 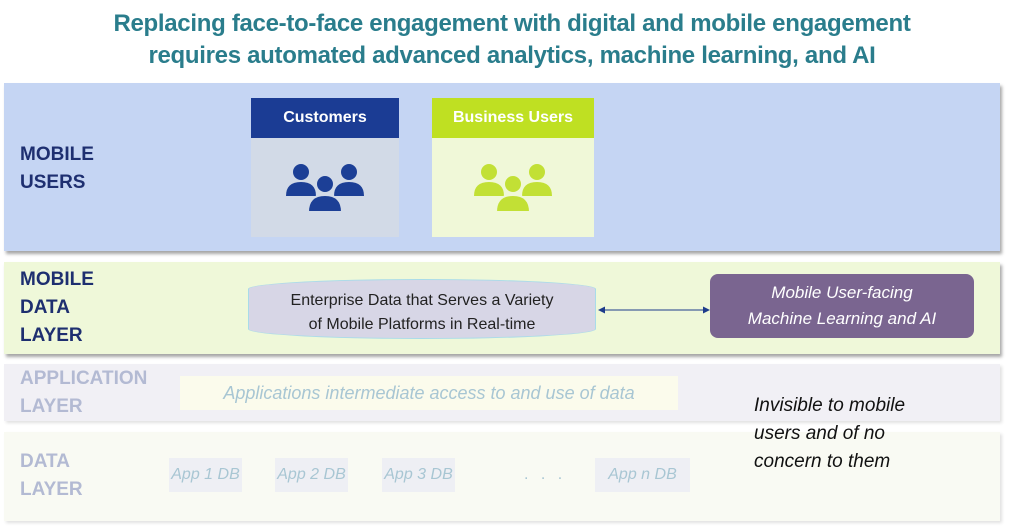 I want to click on bidirectional-arrow-icon, so click(x=654, y=310).